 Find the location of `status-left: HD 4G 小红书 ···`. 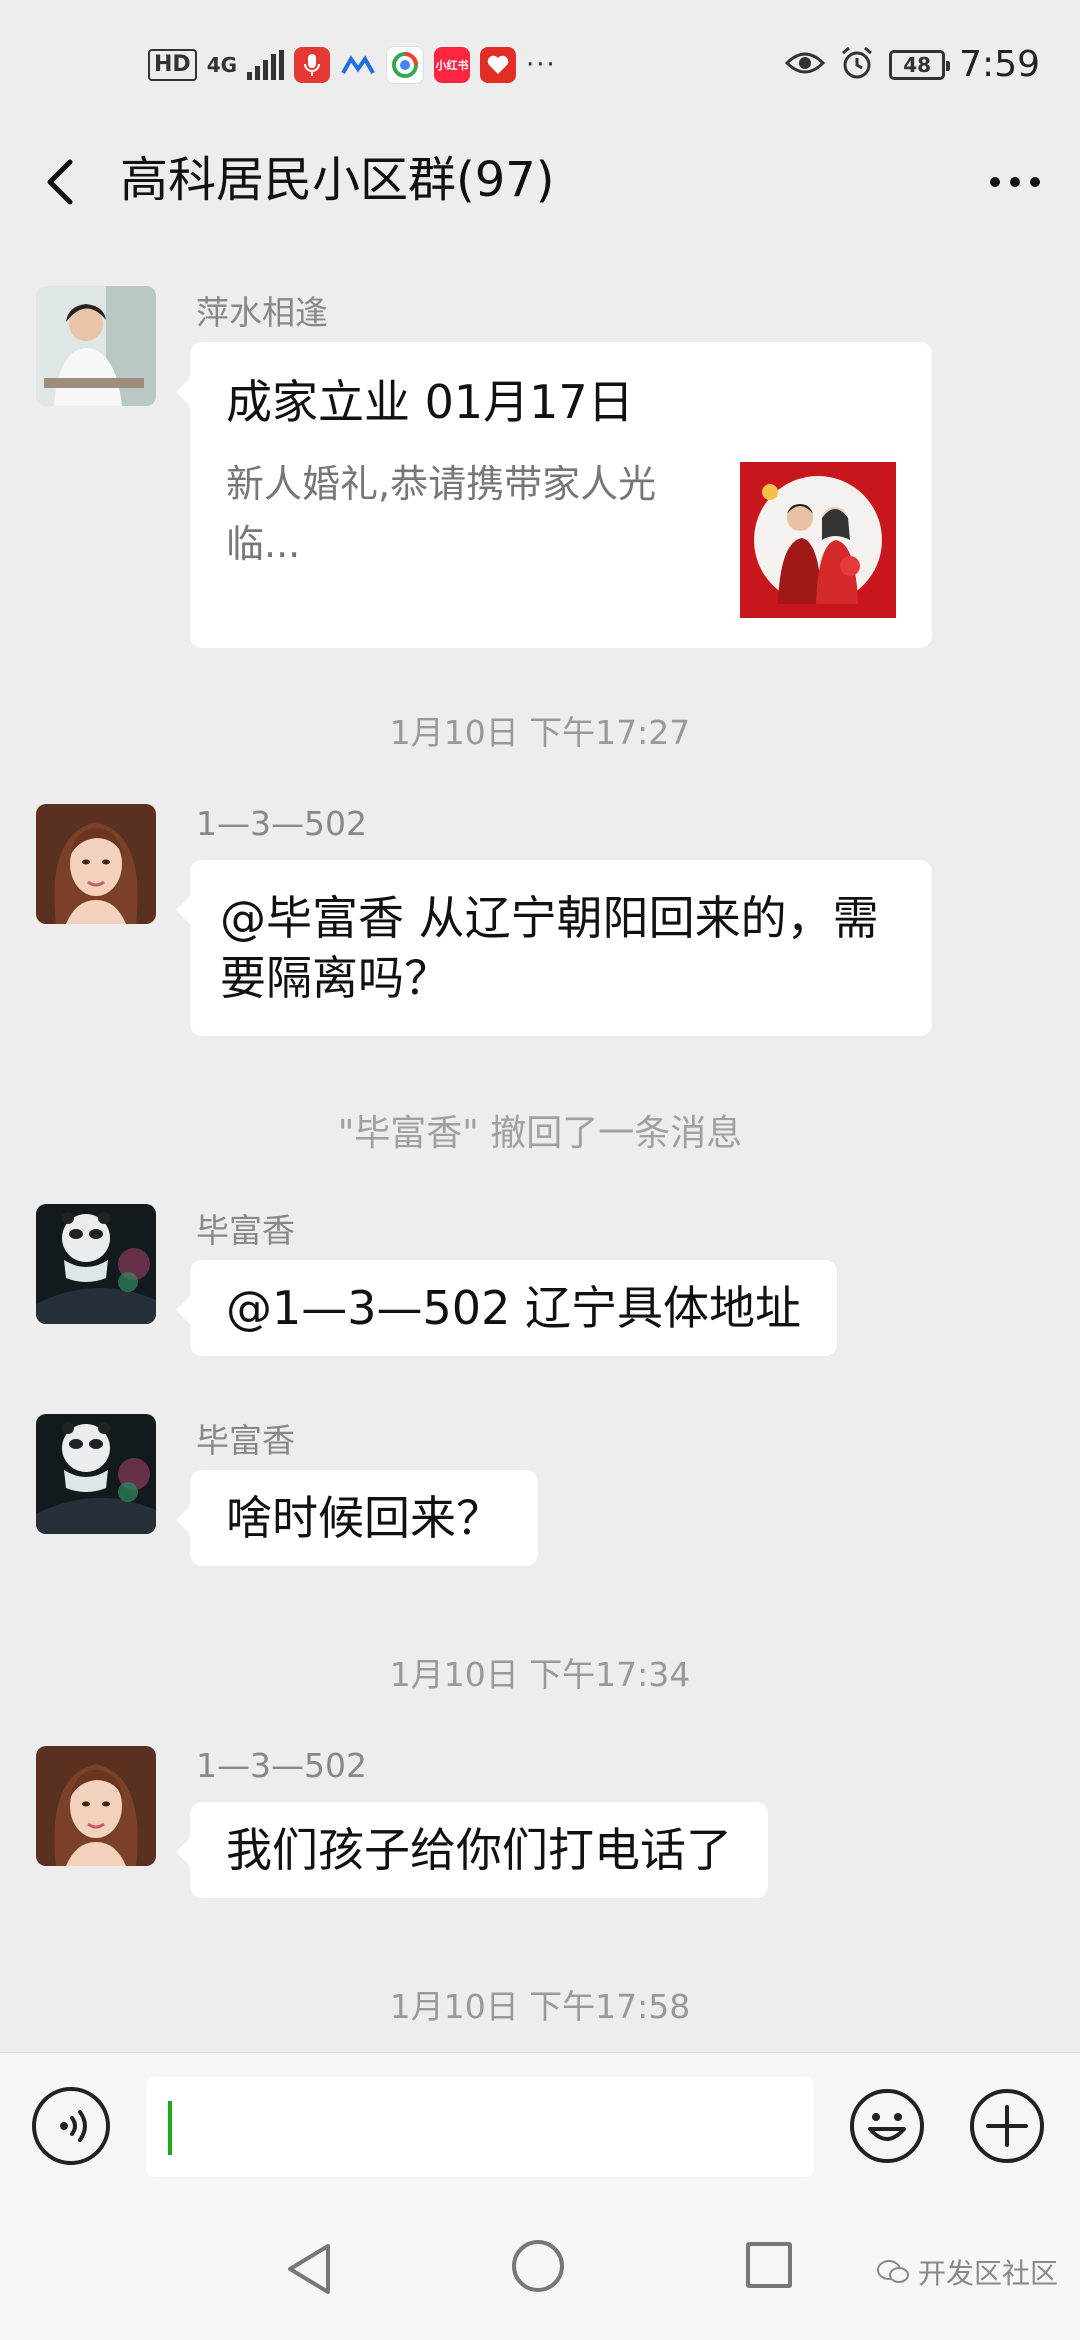

status-left: HD 4G 小红书 ··· is located at coordinates (352, 65).